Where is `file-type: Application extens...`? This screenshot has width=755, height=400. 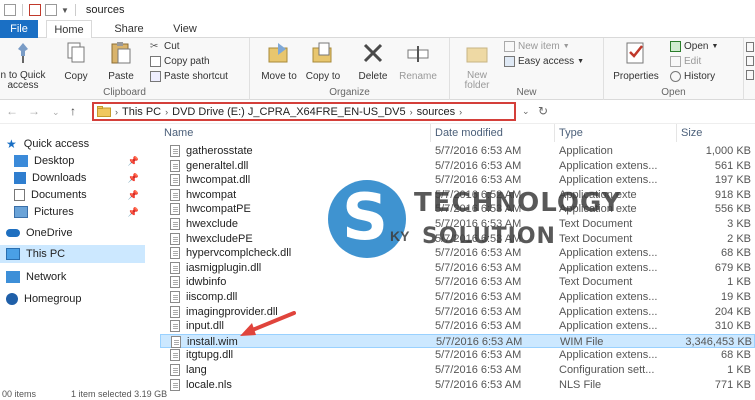
file-type: Application extens... is located at coordinates (608, 355).